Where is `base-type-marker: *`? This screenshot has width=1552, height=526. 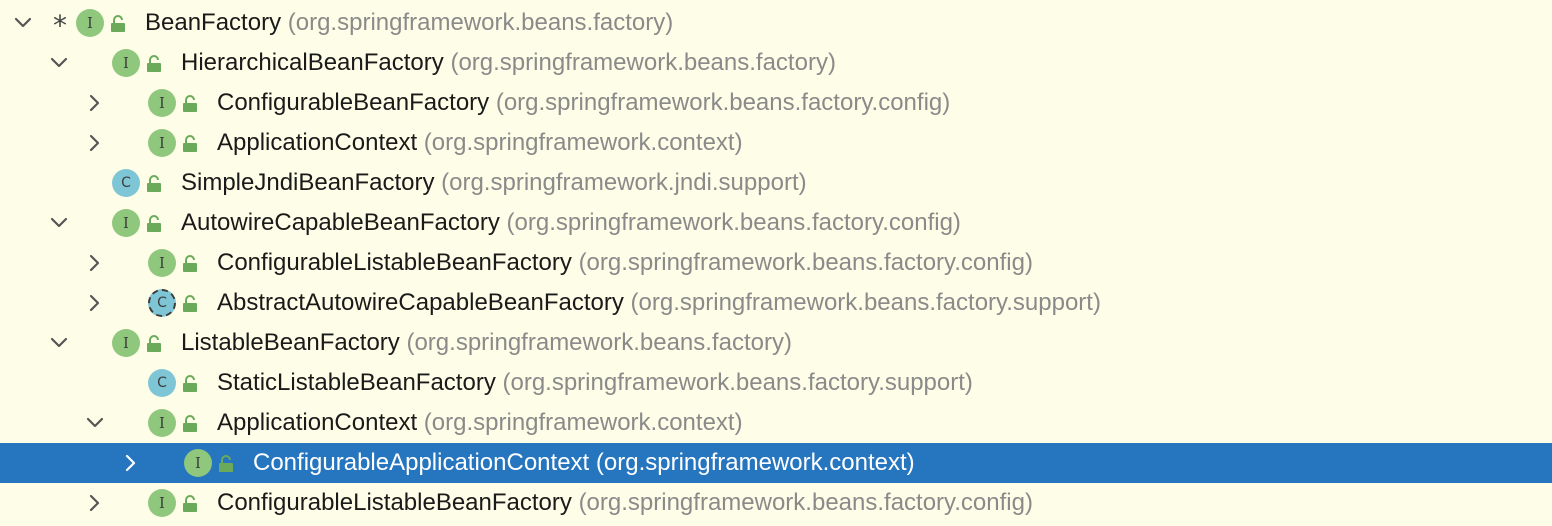
base-type-marker: * is located at coordinates (60, 25).